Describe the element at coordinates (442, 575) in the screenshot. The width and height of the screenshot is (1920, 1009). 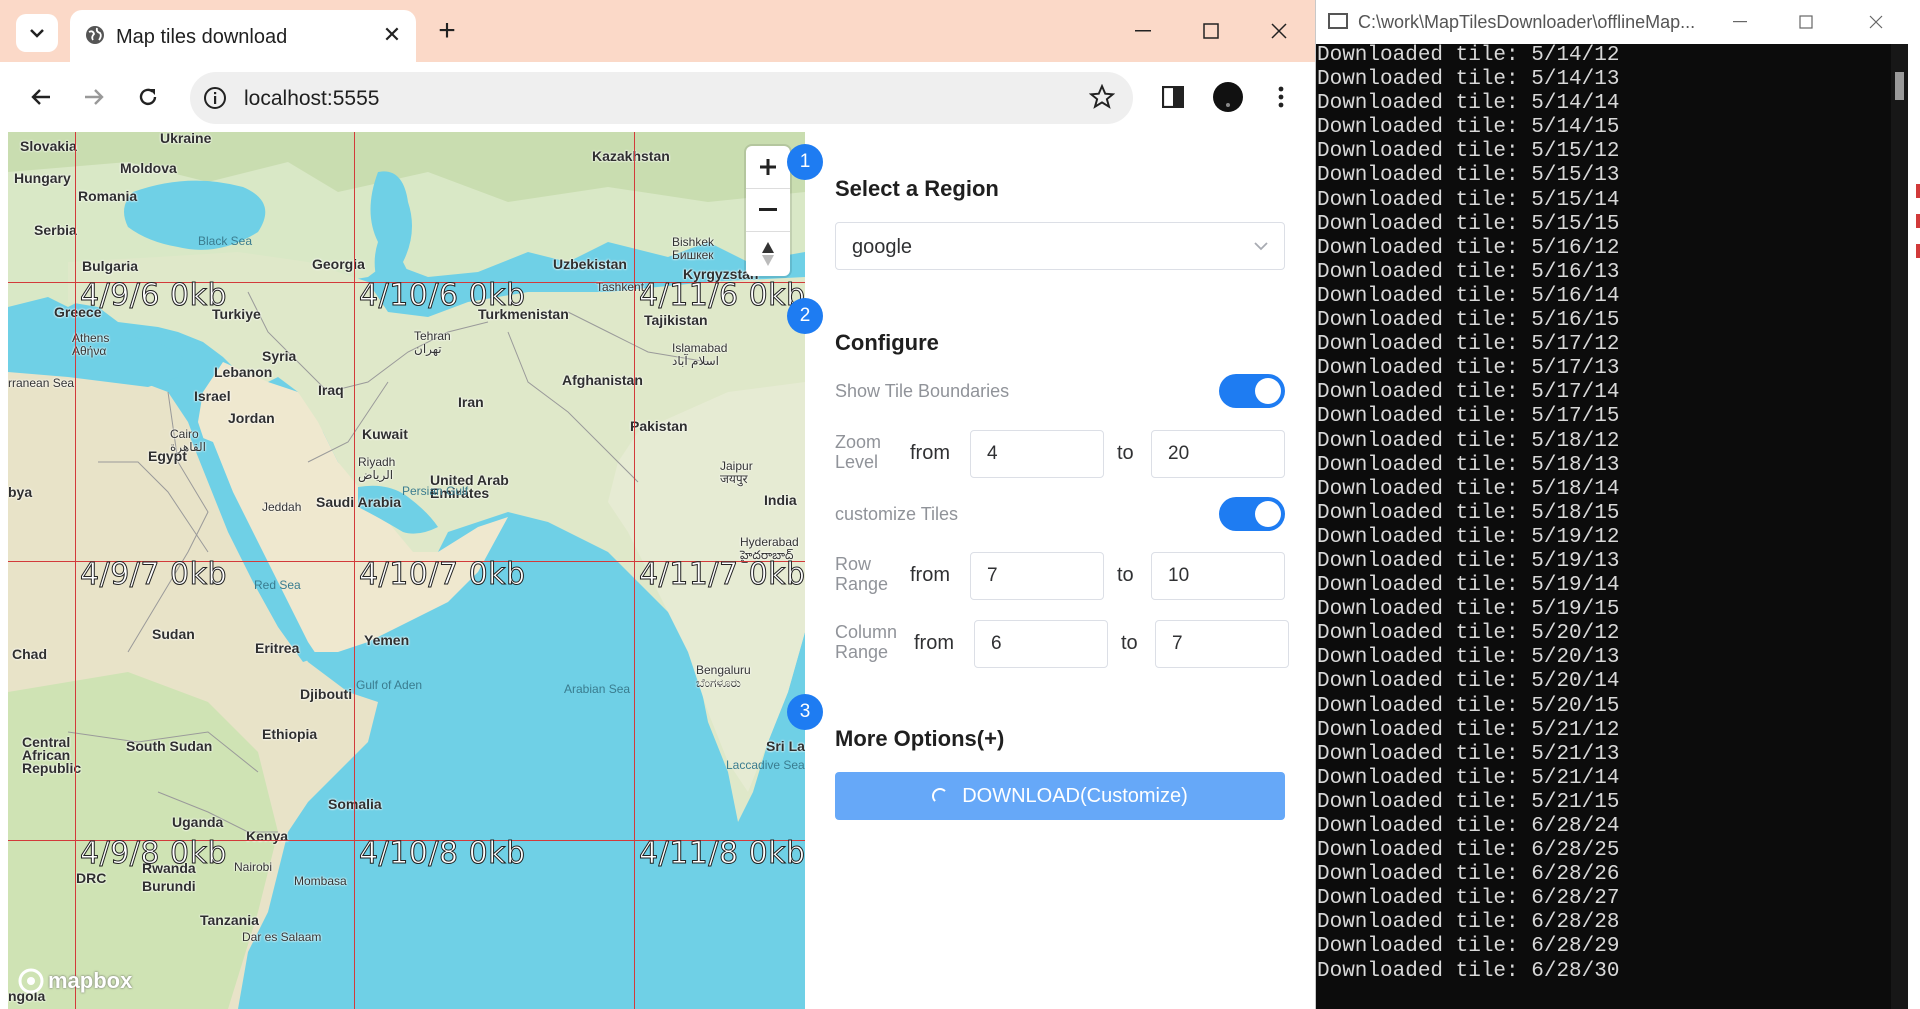
I see `tile-label: 4/10/7 0kb` at that location.